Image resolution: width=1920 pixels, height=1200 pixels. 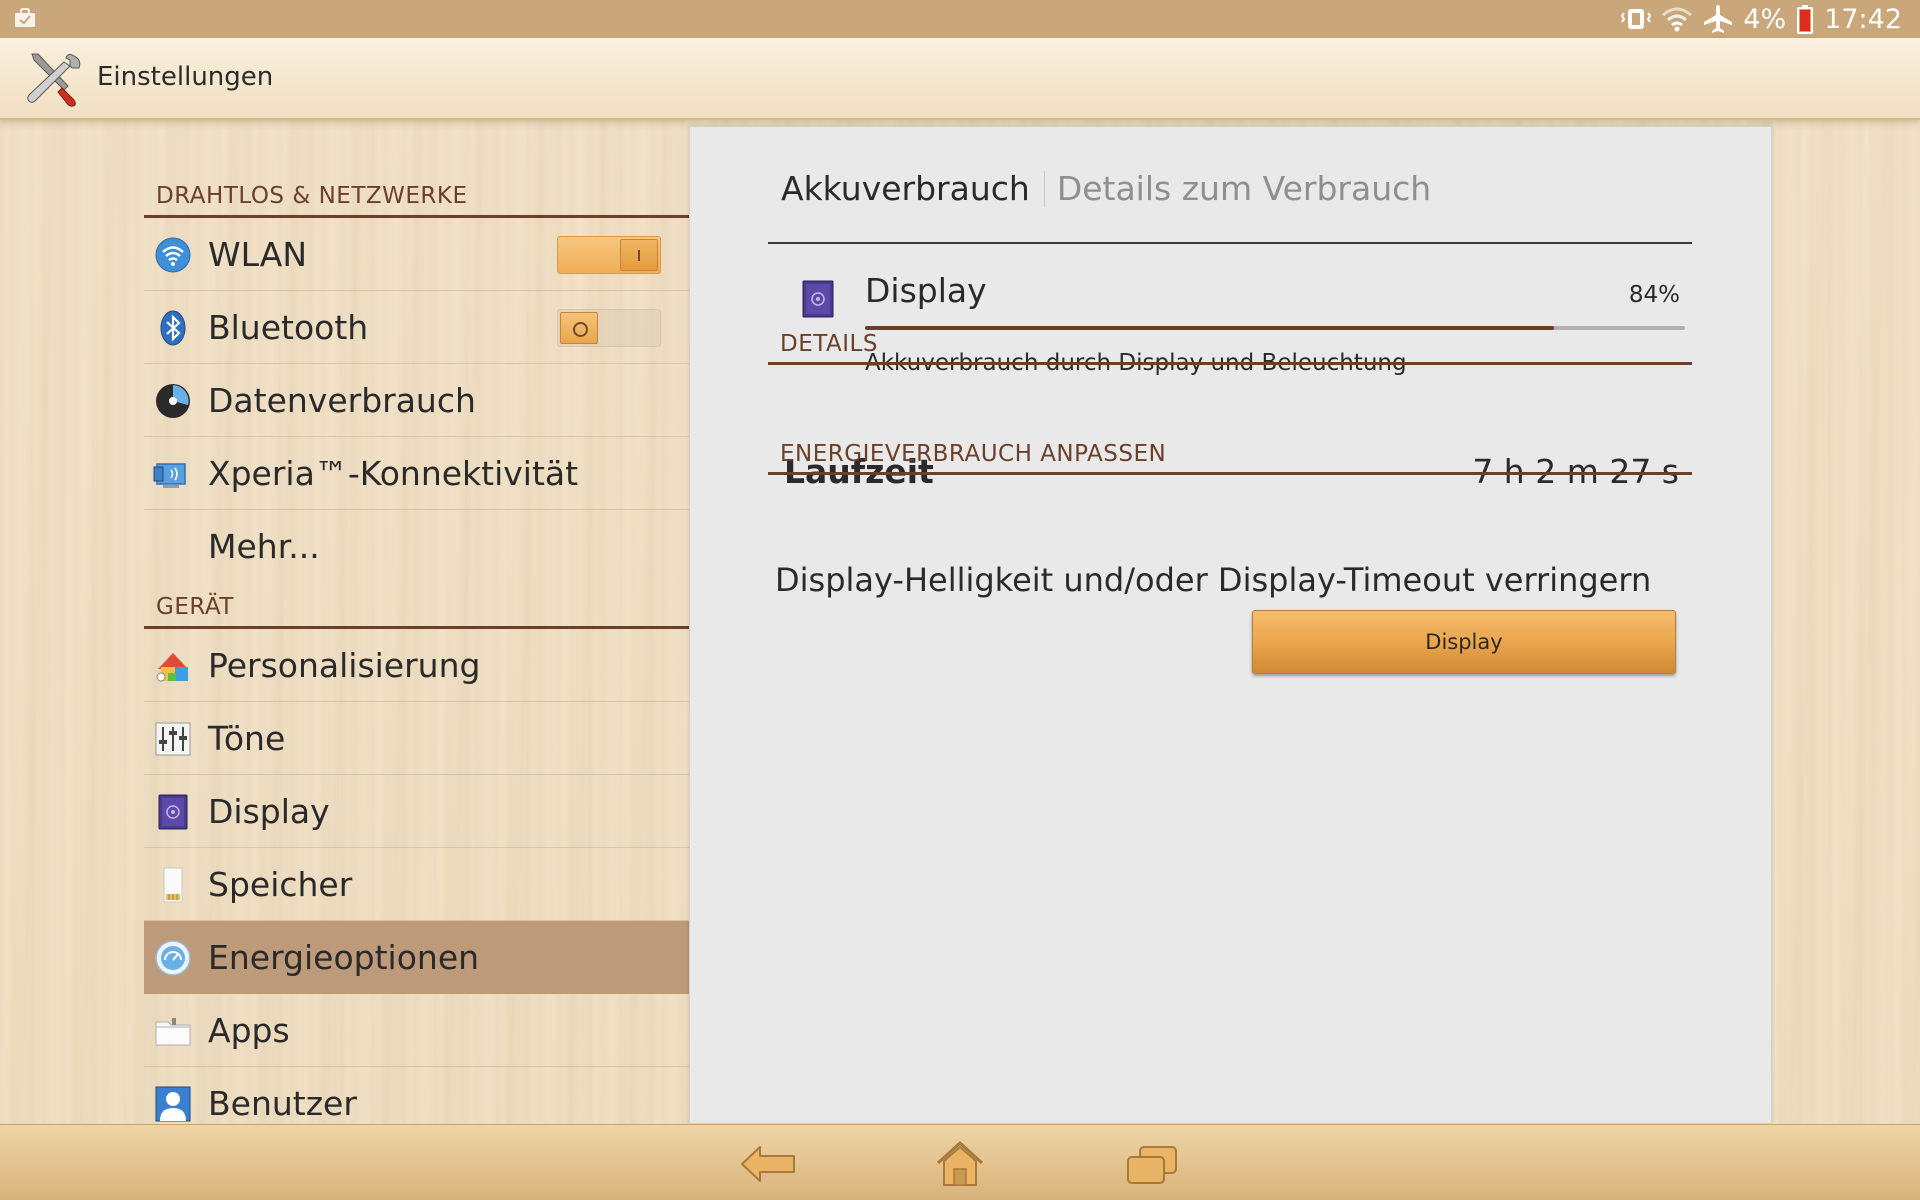 I want to click on breadcrumb-divider, so click(x=1044, y=188).